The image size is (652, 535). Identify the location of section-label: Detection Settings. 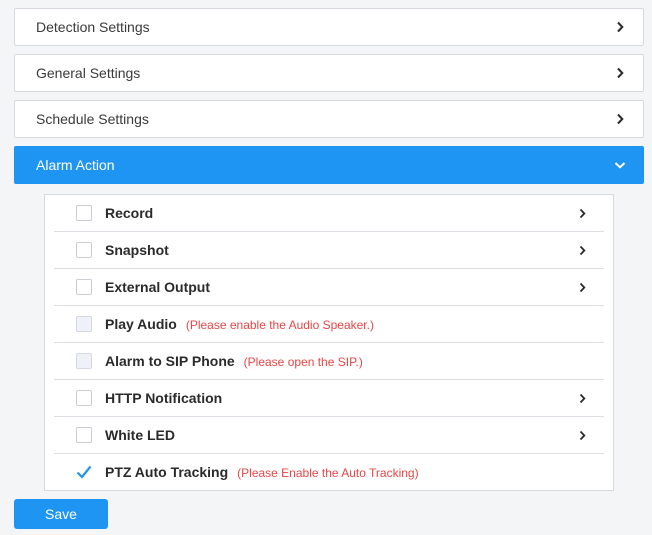
(93, 27).